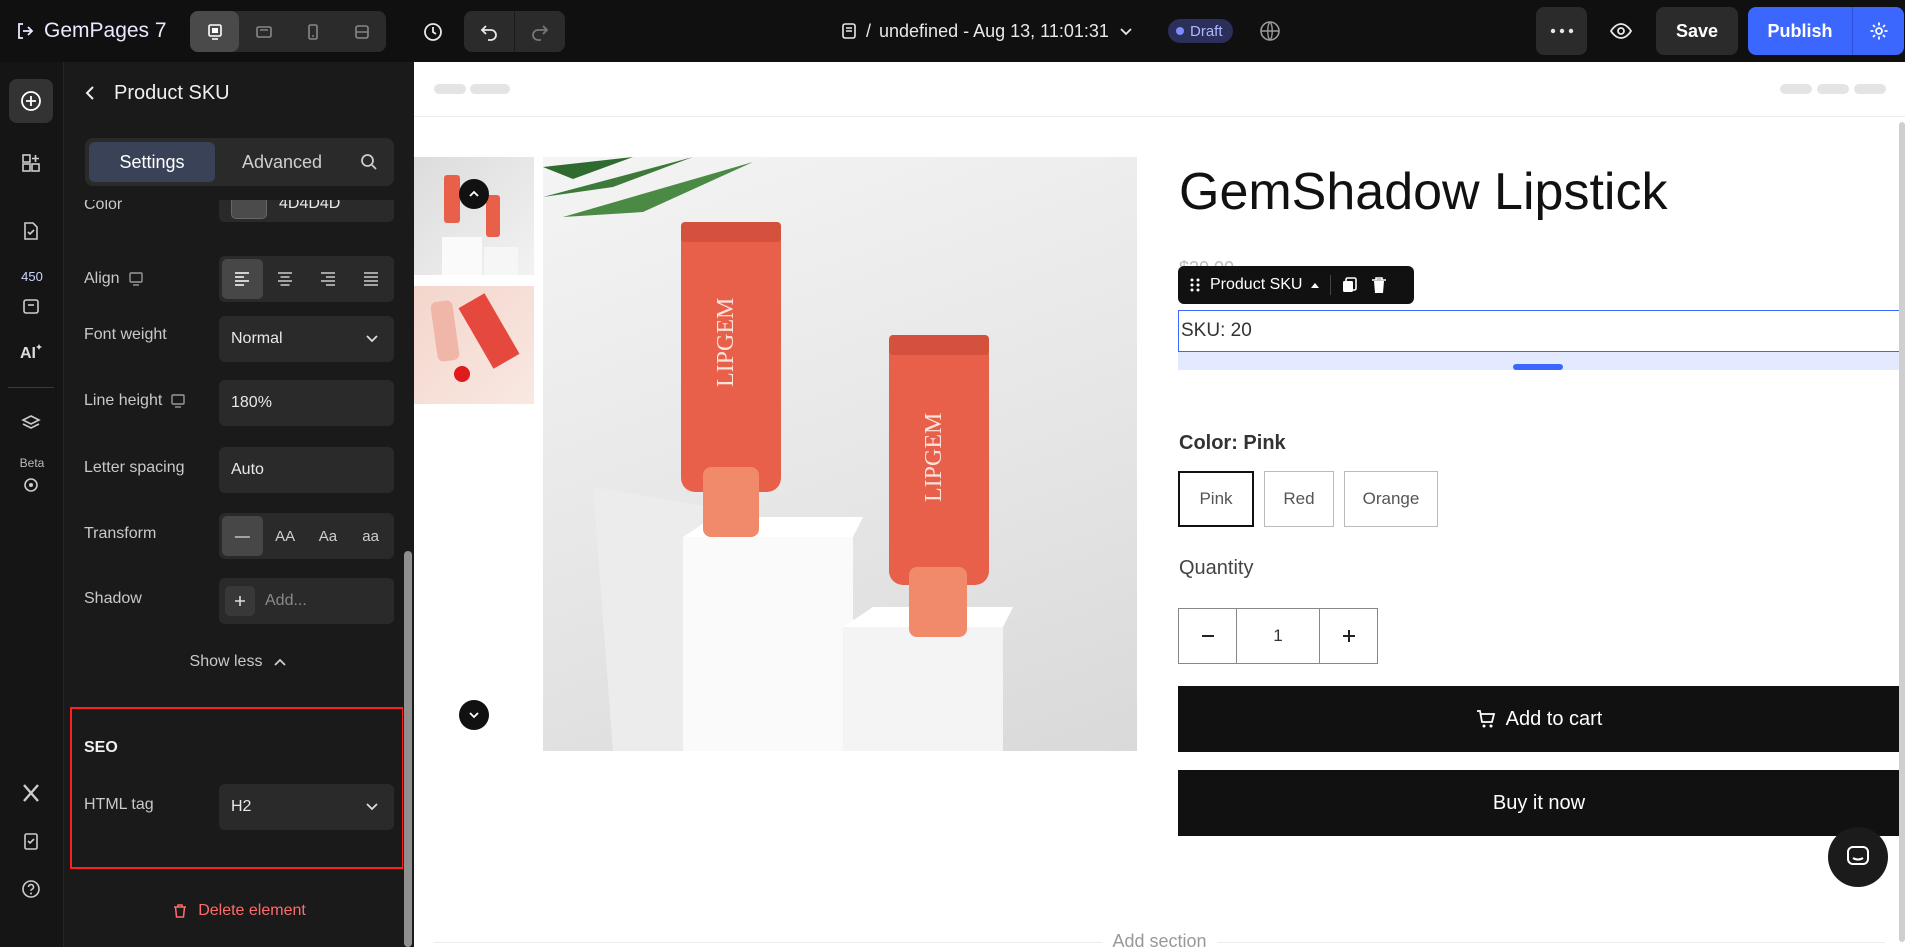 Image resolution: width=1905 pixels, height=947 pixels. I want to click on cart-icon, so click(1485, 719).